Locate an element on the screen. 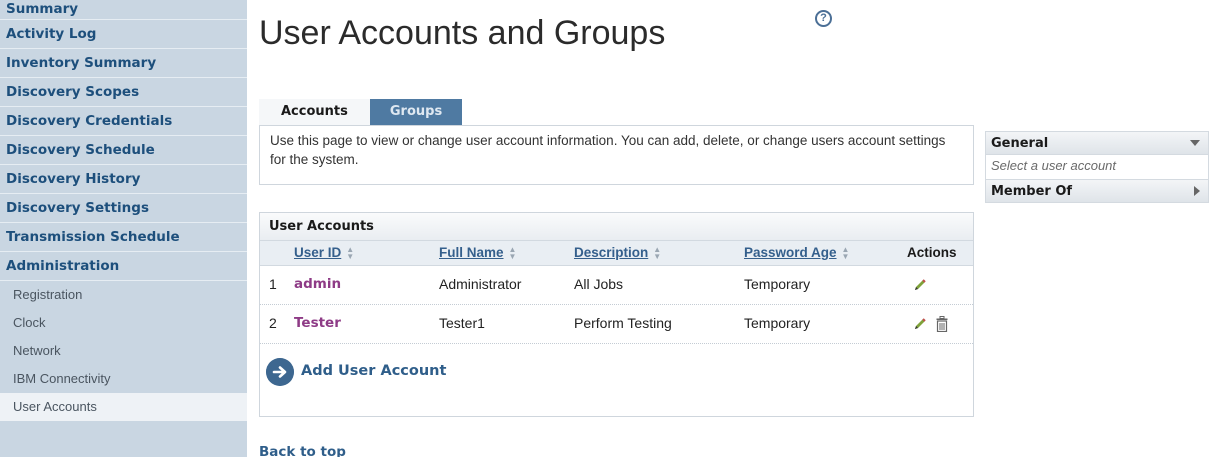  full-name-cell: Administrator is located at coordinates (480, 284).